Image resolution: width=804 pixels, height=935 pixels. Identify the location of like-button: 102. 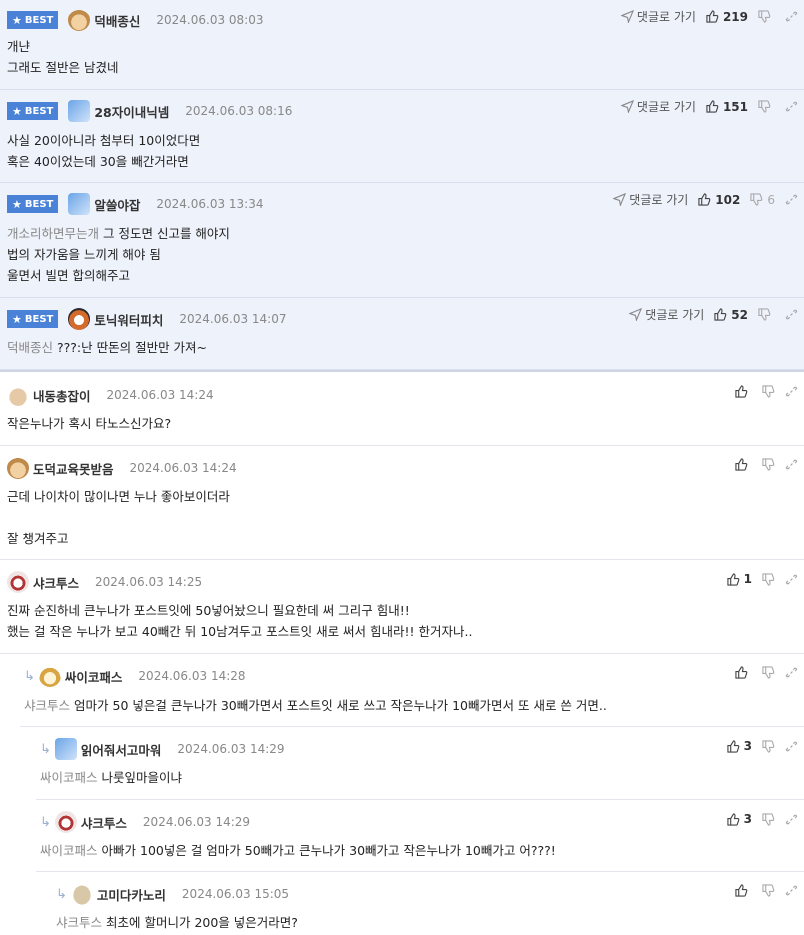
(719, 200).